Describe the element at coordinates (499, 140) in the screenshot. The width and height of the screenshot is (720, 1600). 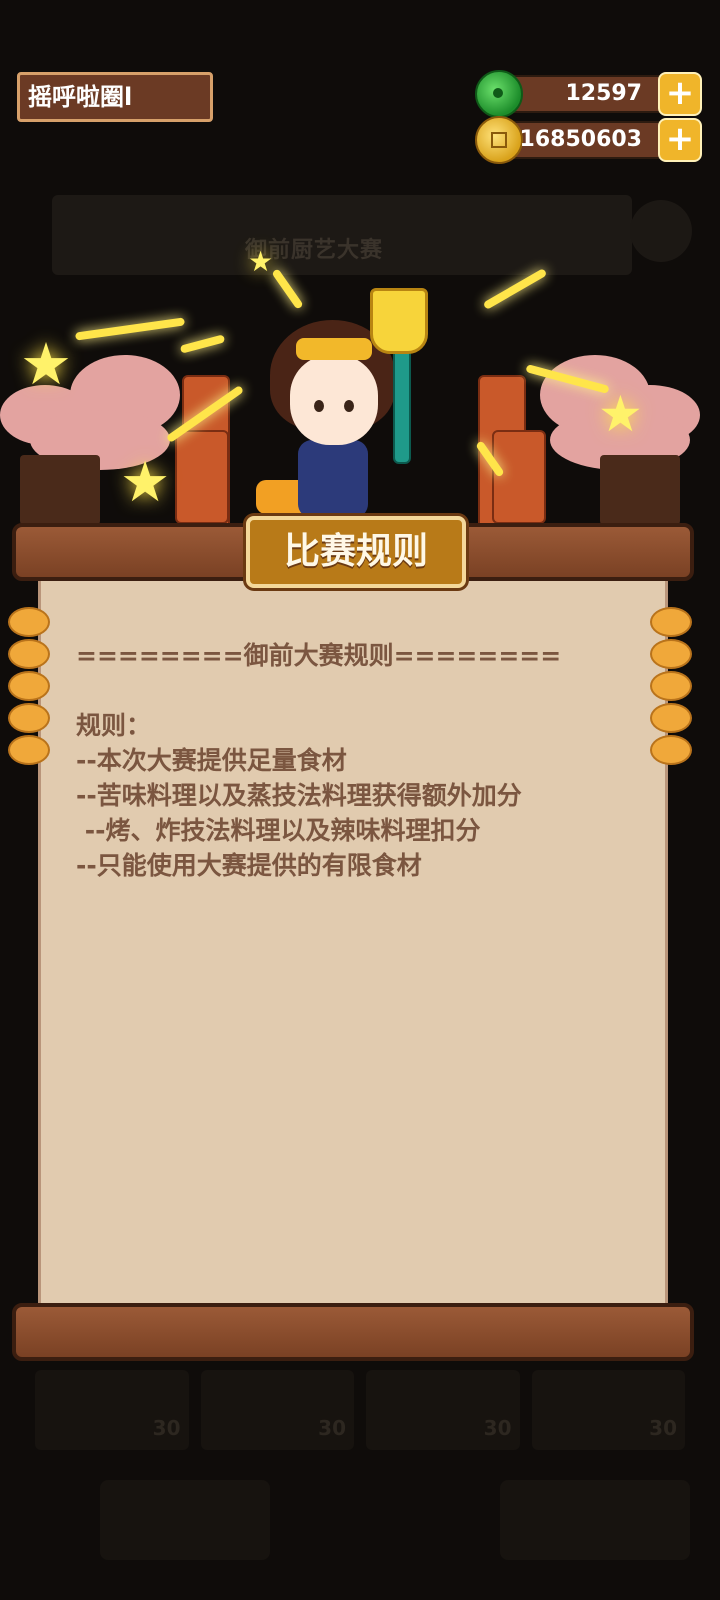
I see `gold-coin-icon` at that location.